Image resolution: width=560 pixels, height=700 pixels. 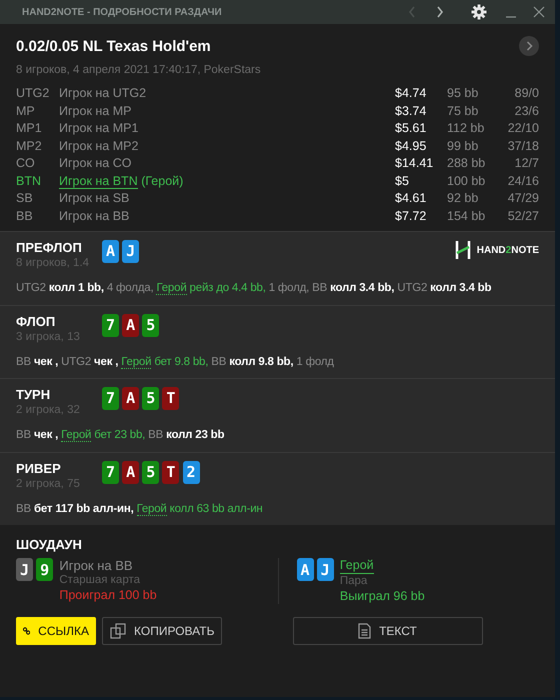 What do you see at coordinates (526, 163) in the screenshot?
I see `player-stats: 12/7` at bounding box center [526, 163].